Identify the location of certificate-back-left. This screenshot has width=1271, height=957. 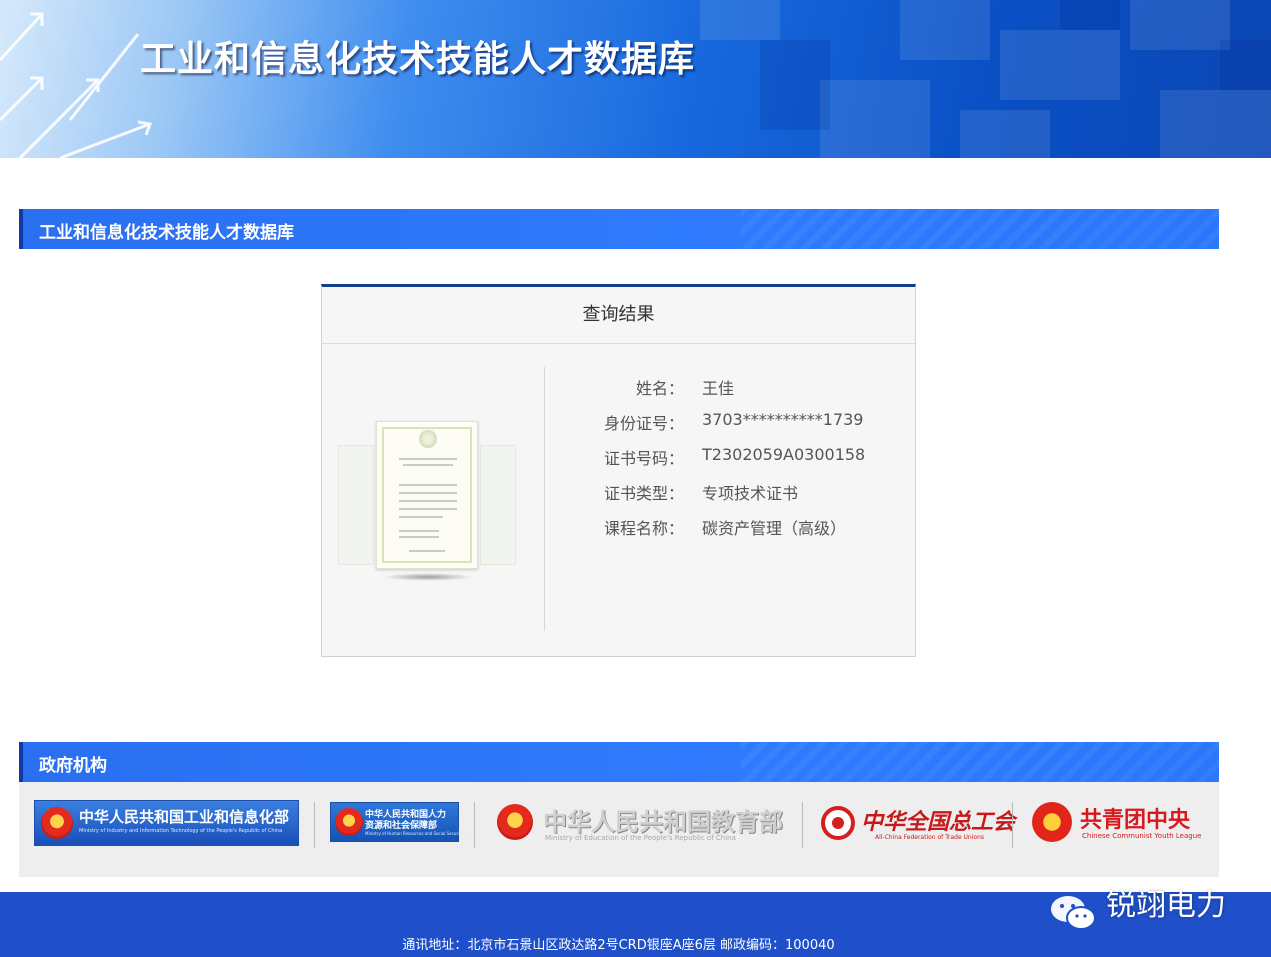
(356, 505).